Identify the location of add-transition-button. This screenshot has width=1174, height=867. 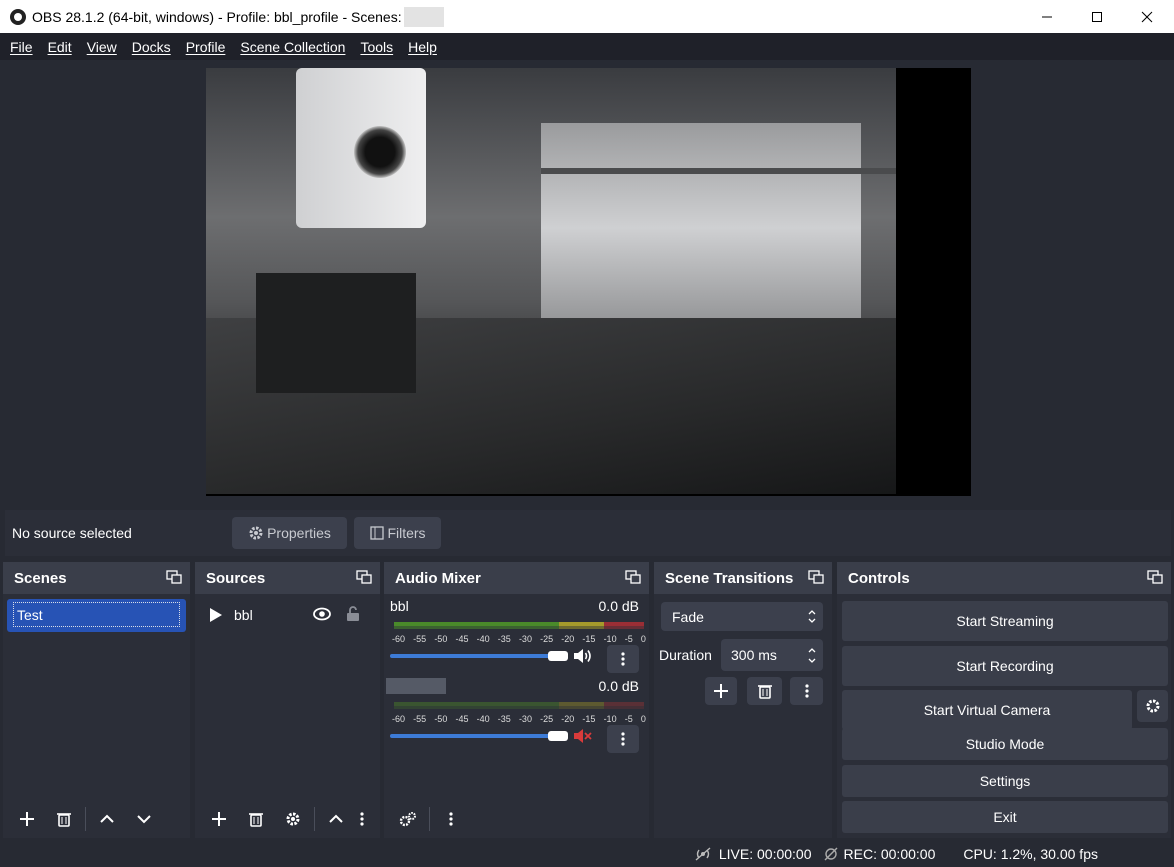
(721, 691).